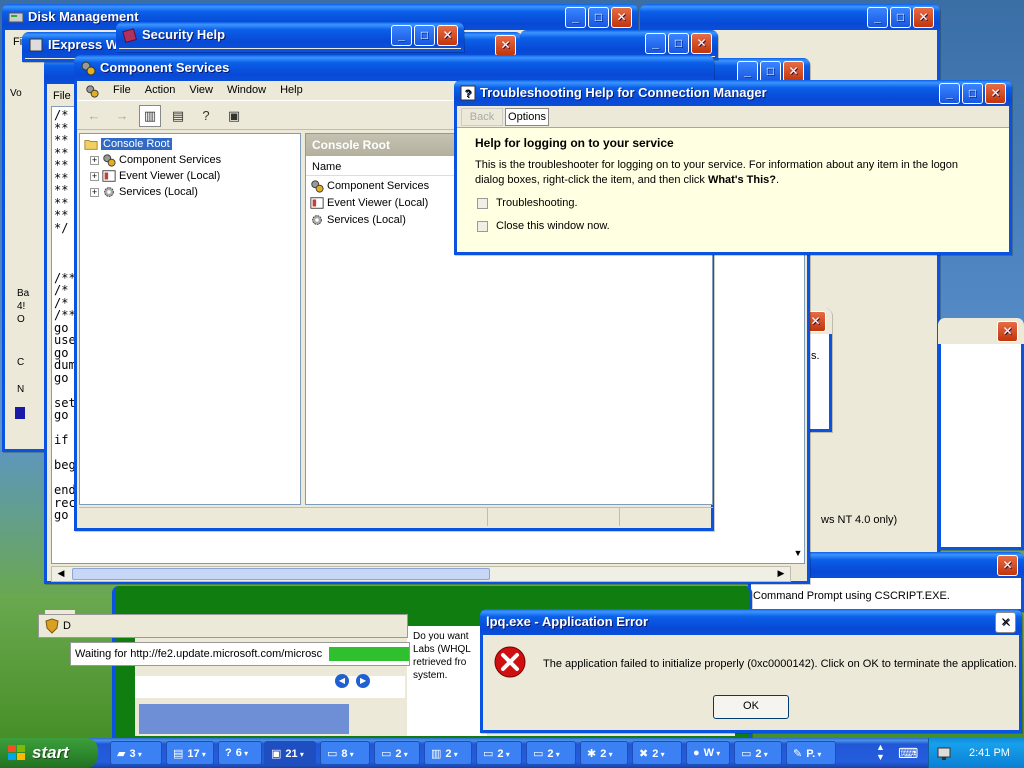 The image size is (1024, 768). What do you see at coordinates (908, 753) in the screenshot?
I see `keyboard-icon: ⌨` at bounding box center [908, 753].